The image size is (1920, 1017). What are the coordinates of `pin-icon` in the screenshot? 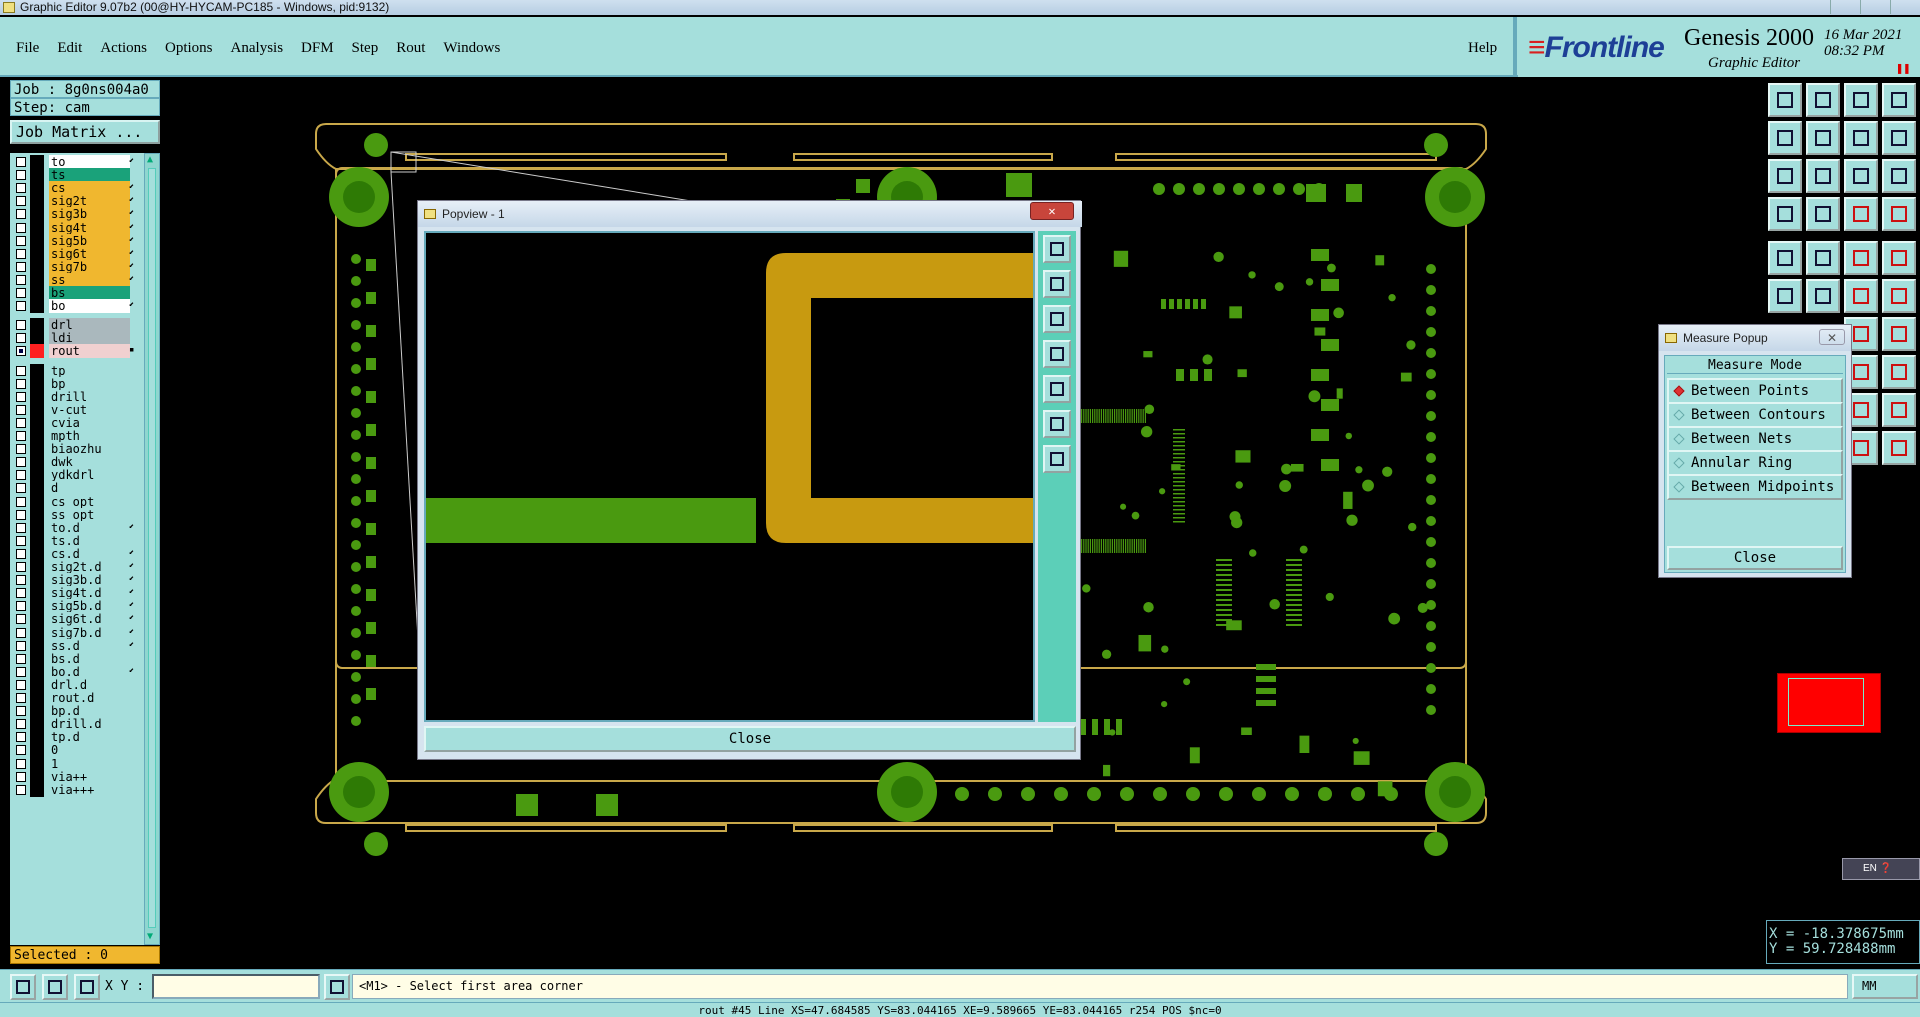 It's located at (1823, 214).